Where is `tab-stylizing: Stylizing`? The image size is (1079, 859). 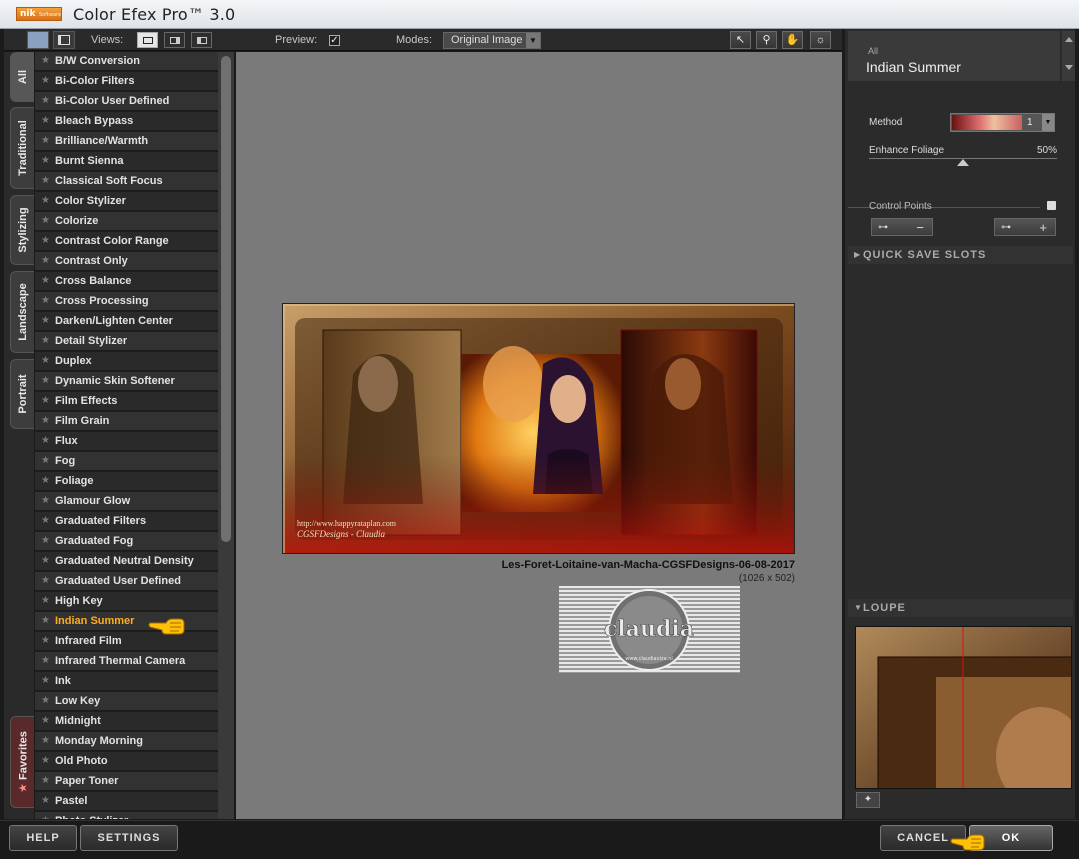
tab-stylizing: Stylizing is located at coordinates (22, 230).